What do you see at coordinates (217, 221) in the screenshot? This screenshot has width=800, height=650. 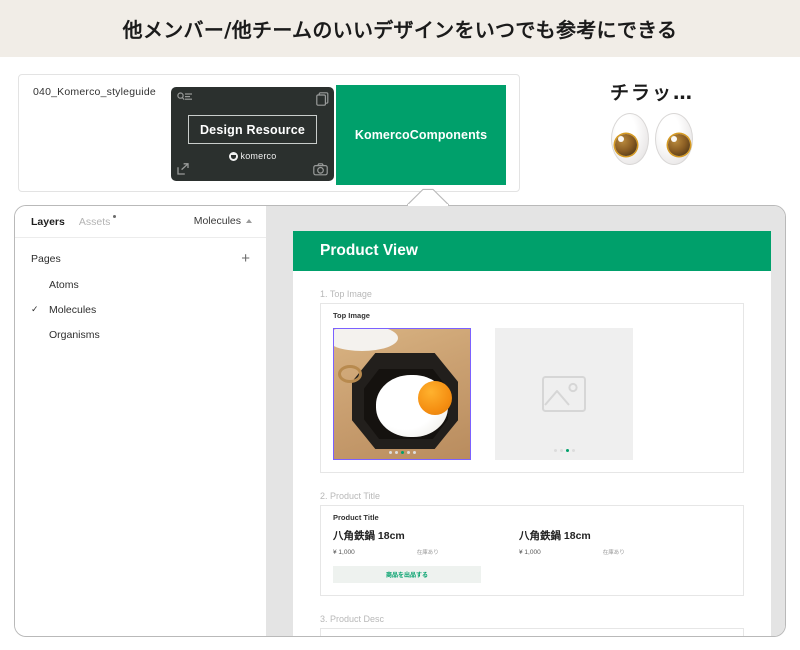 I see `page-selector-value: Molecules` at bounding box center [217, 221].